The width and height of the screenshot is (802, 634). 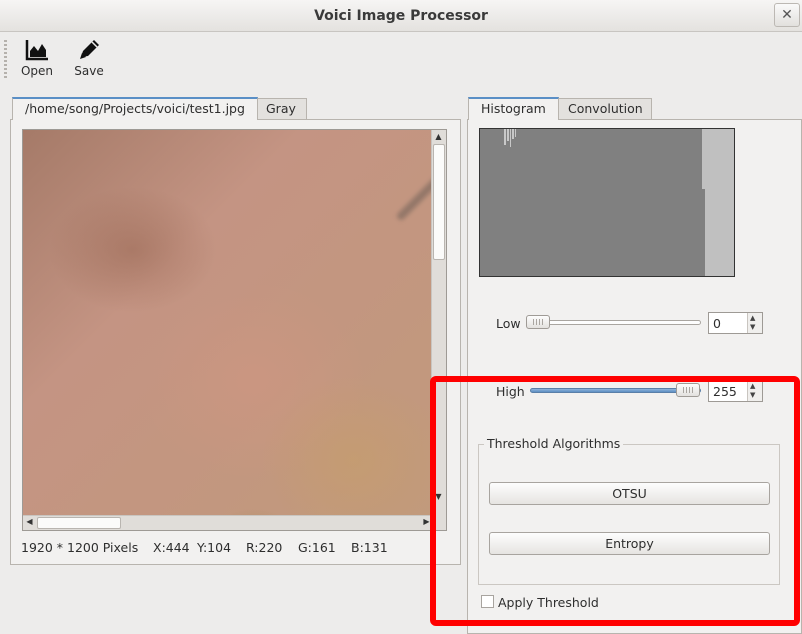 I want to click on vertical-scroll-thumb, so click(x=439, y=202).